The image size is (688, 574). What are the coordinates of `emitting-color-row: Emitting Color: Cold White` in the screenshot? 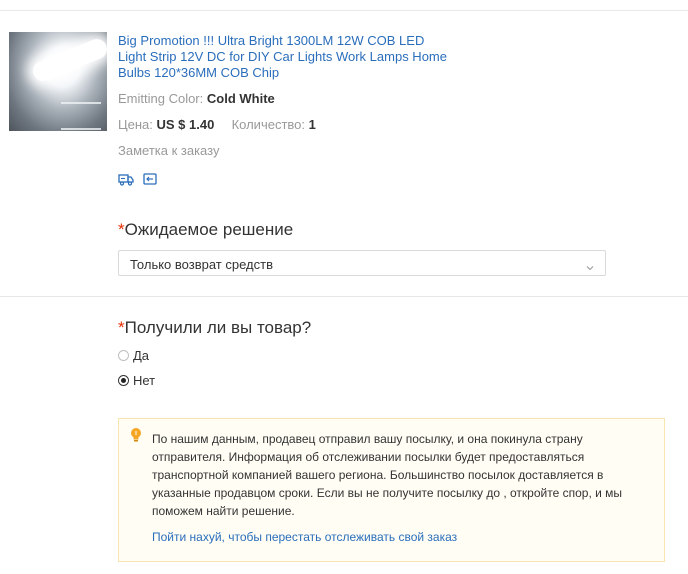 It's located at (196, 98).